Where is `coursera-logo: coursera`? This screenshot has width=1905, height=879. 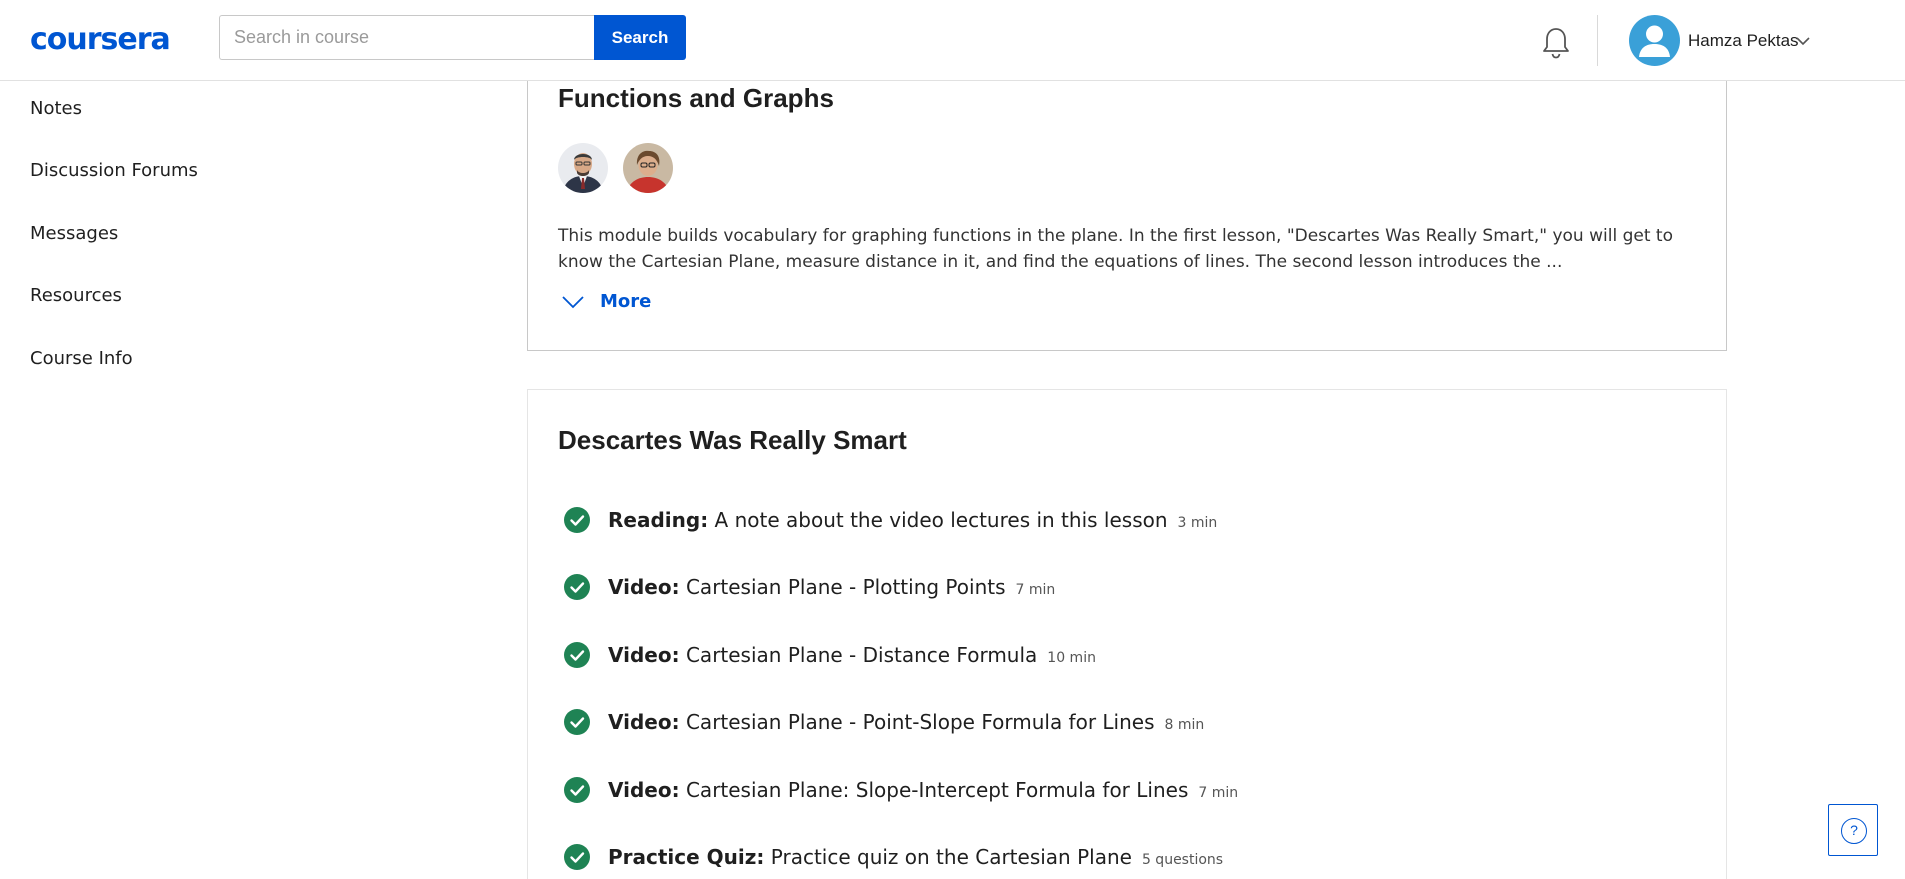
coursera-logo: coursera is located at coordinates (100, 40).